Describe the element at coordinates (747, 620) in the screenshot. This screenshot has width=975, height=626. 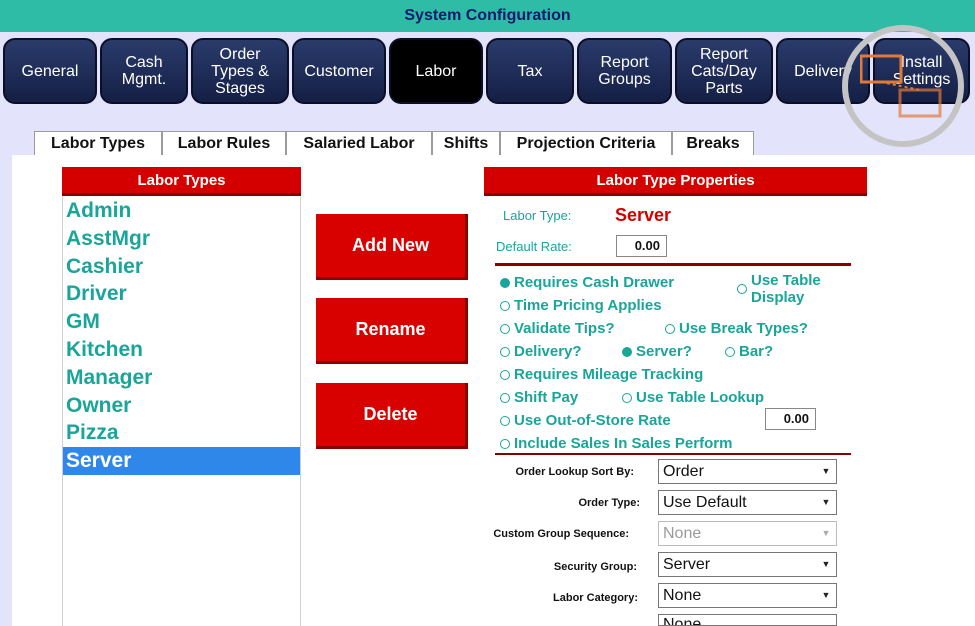
I see `default-dept-select: None` at that location.